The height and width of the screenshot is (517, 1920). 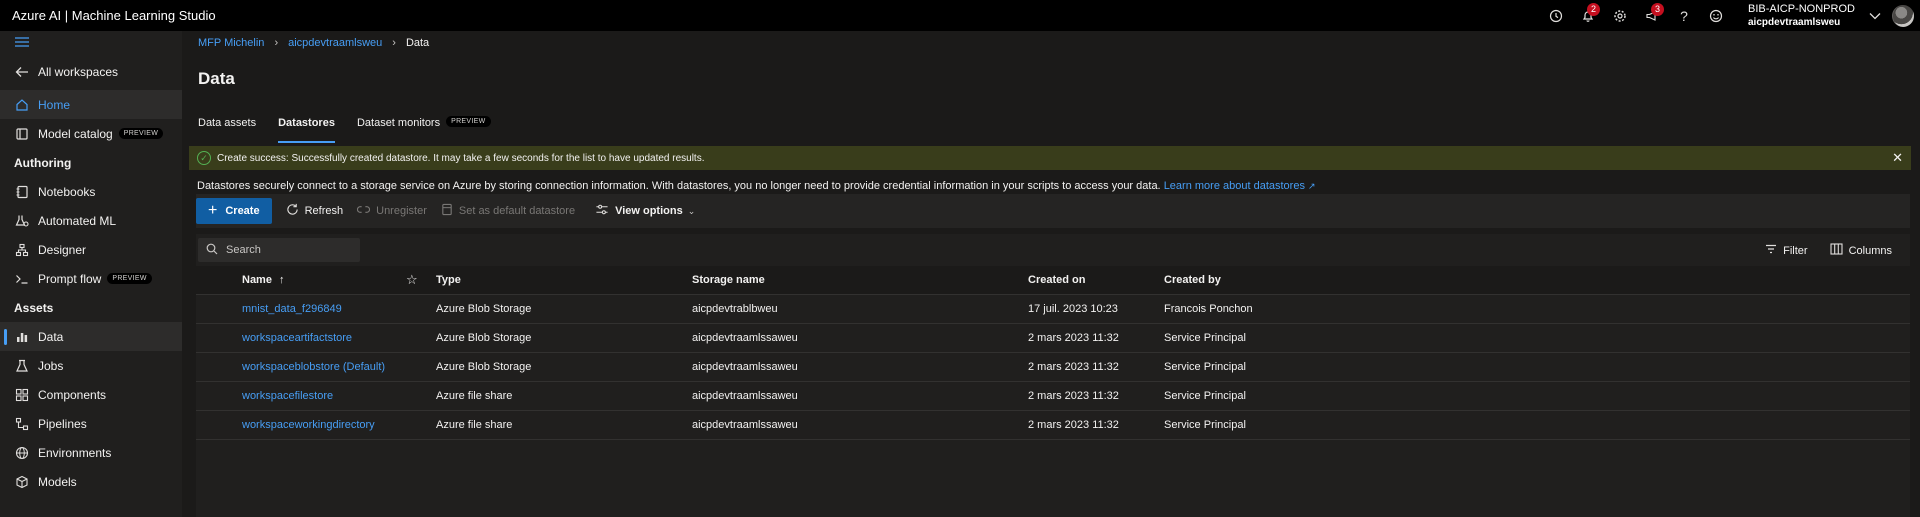 I want to click on account-switcher: BIB-AICP-NONPROD aicpdevtraamlsweu, so click(x=1802, y=16).